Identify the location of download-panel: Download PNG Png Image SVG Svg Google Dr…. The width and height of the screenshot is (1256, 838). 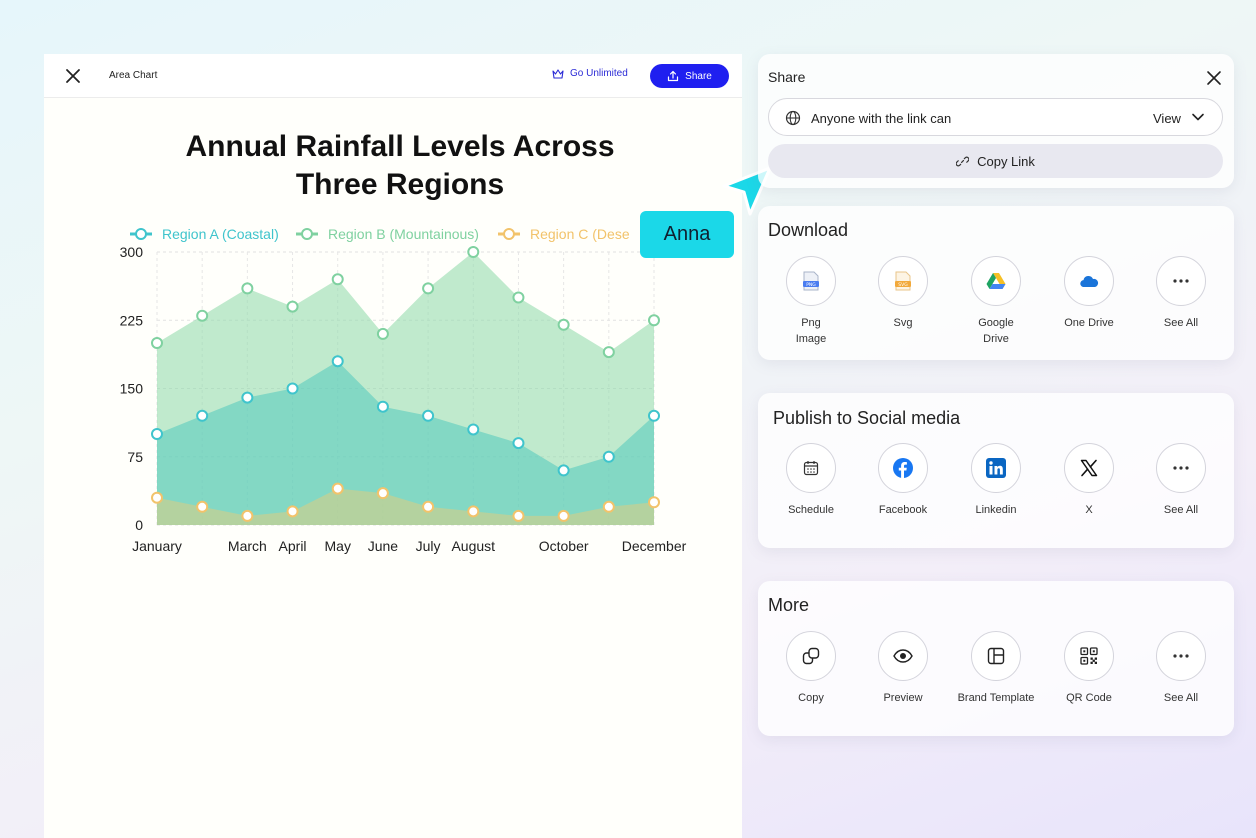
(996, 283).